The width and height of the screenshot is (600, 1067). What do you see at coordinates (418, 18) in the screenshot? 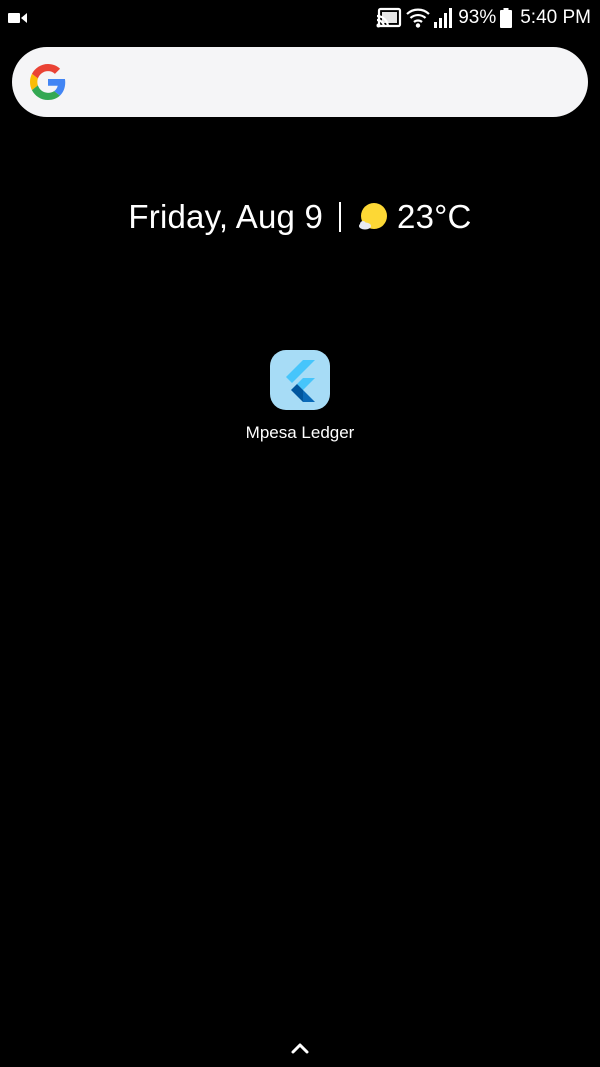
I see `wifi-icon` at bounding box center [418, 18].